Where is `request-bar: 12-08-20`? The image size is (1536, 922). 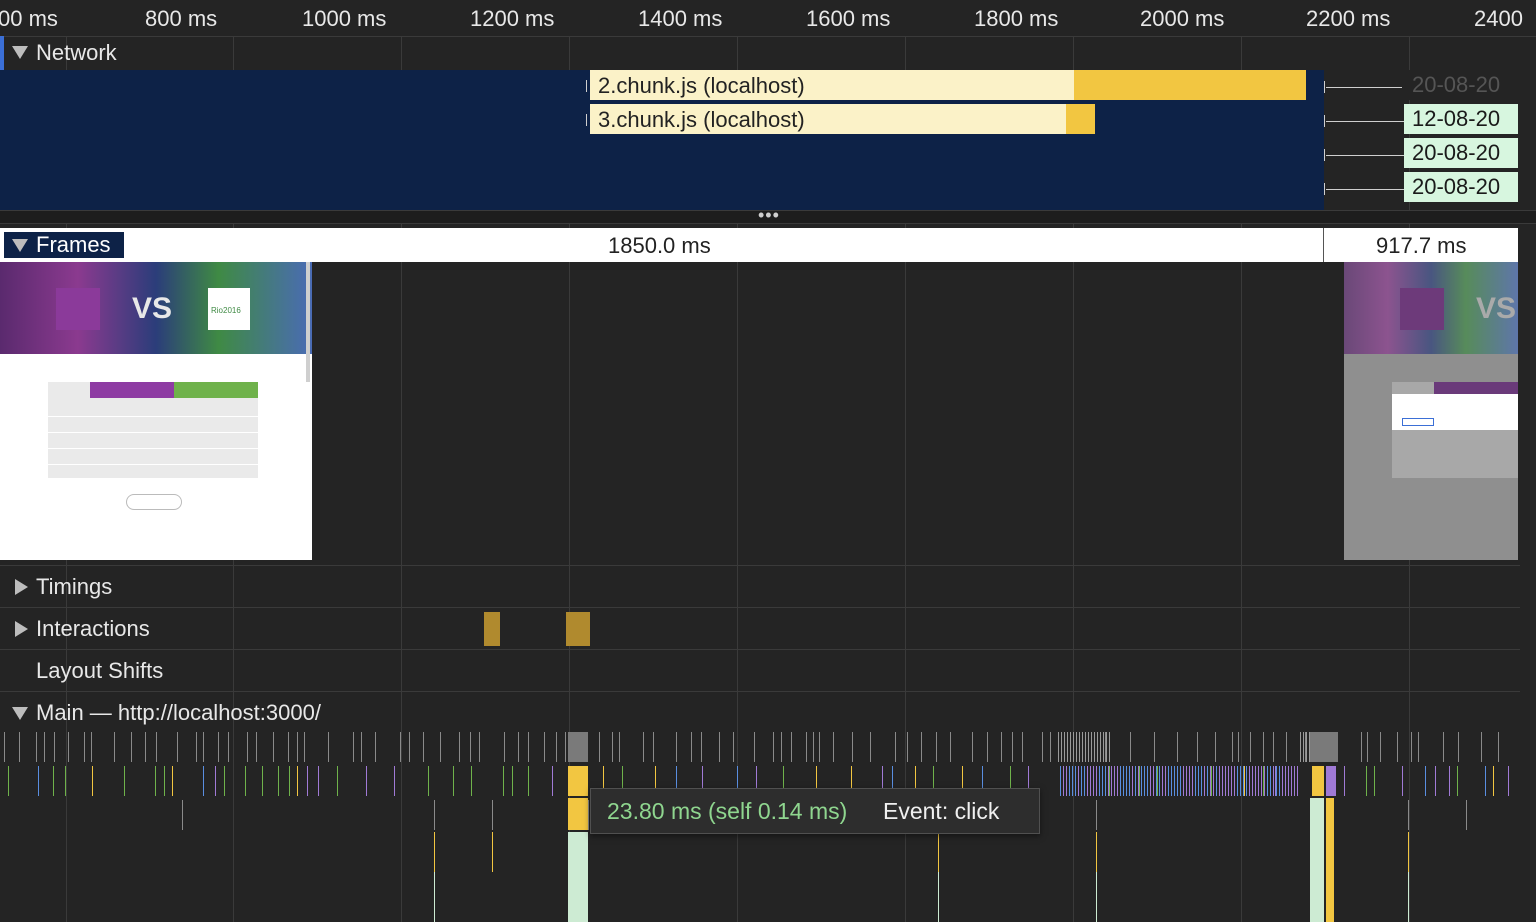
request-bar: 12-08-20 is located at coordinates (1461, 119).